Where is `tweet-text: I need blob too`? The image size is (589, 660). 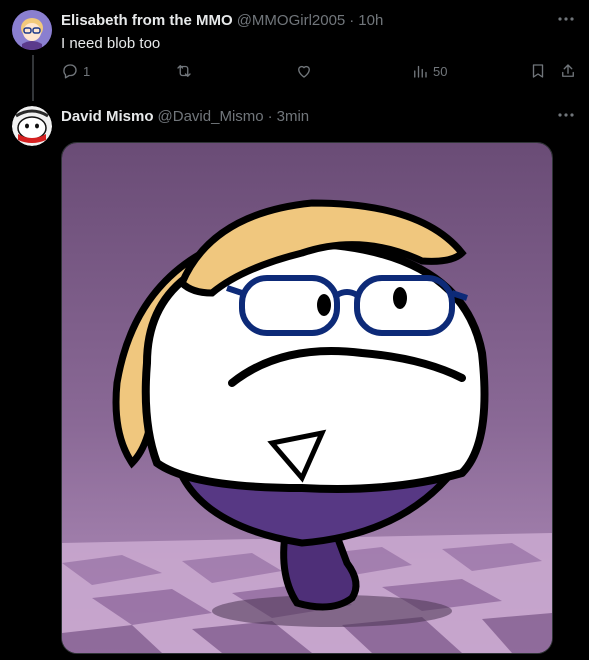
tweet-text: I need blob too is located at coordinates (111, 43).